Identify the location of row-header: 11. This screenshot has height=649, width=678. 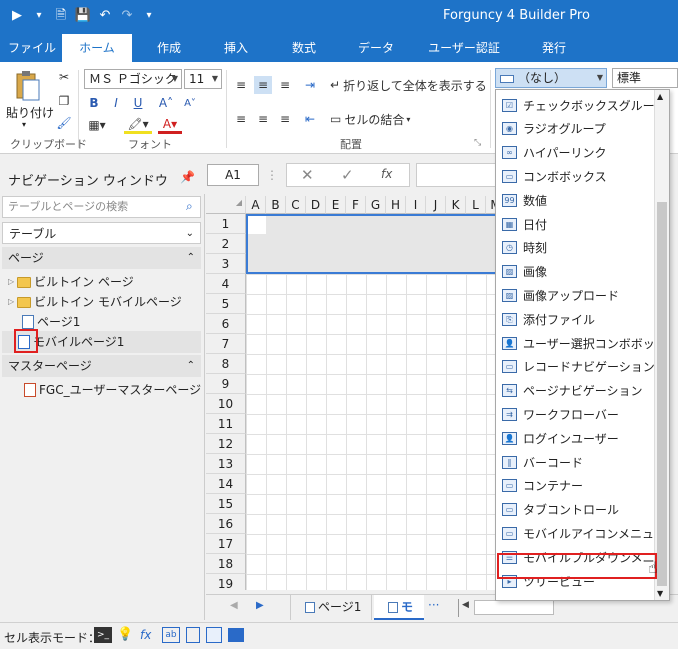
(226, 424).